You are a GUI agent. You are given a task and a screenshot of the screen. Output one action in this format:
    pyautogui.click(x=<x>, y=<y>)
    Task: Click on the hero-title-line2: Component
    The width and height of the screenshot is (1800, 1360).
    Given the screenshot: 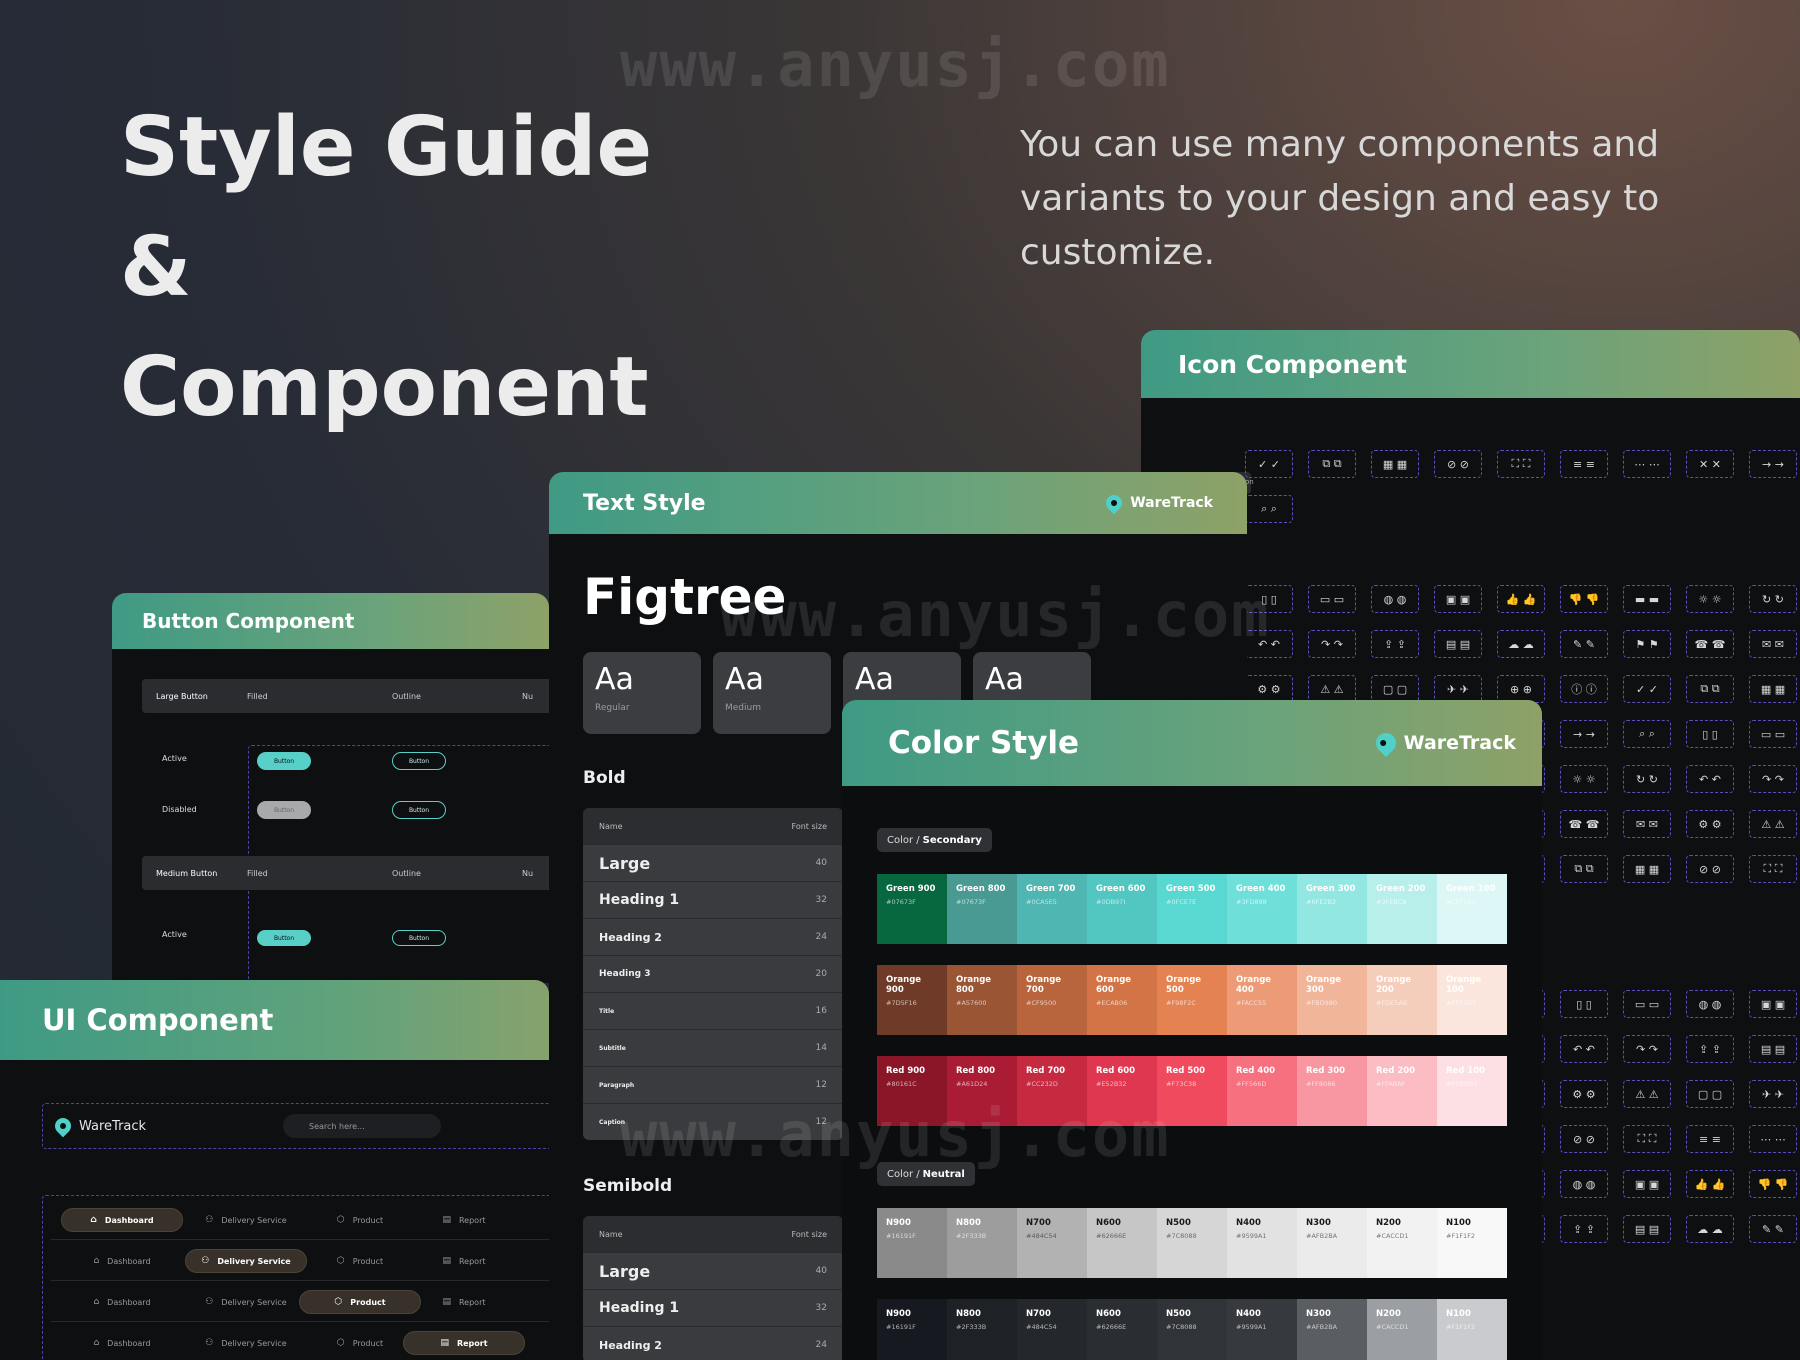 What is the action you would take?
    pyautogui.click(x=384, y=387)
    